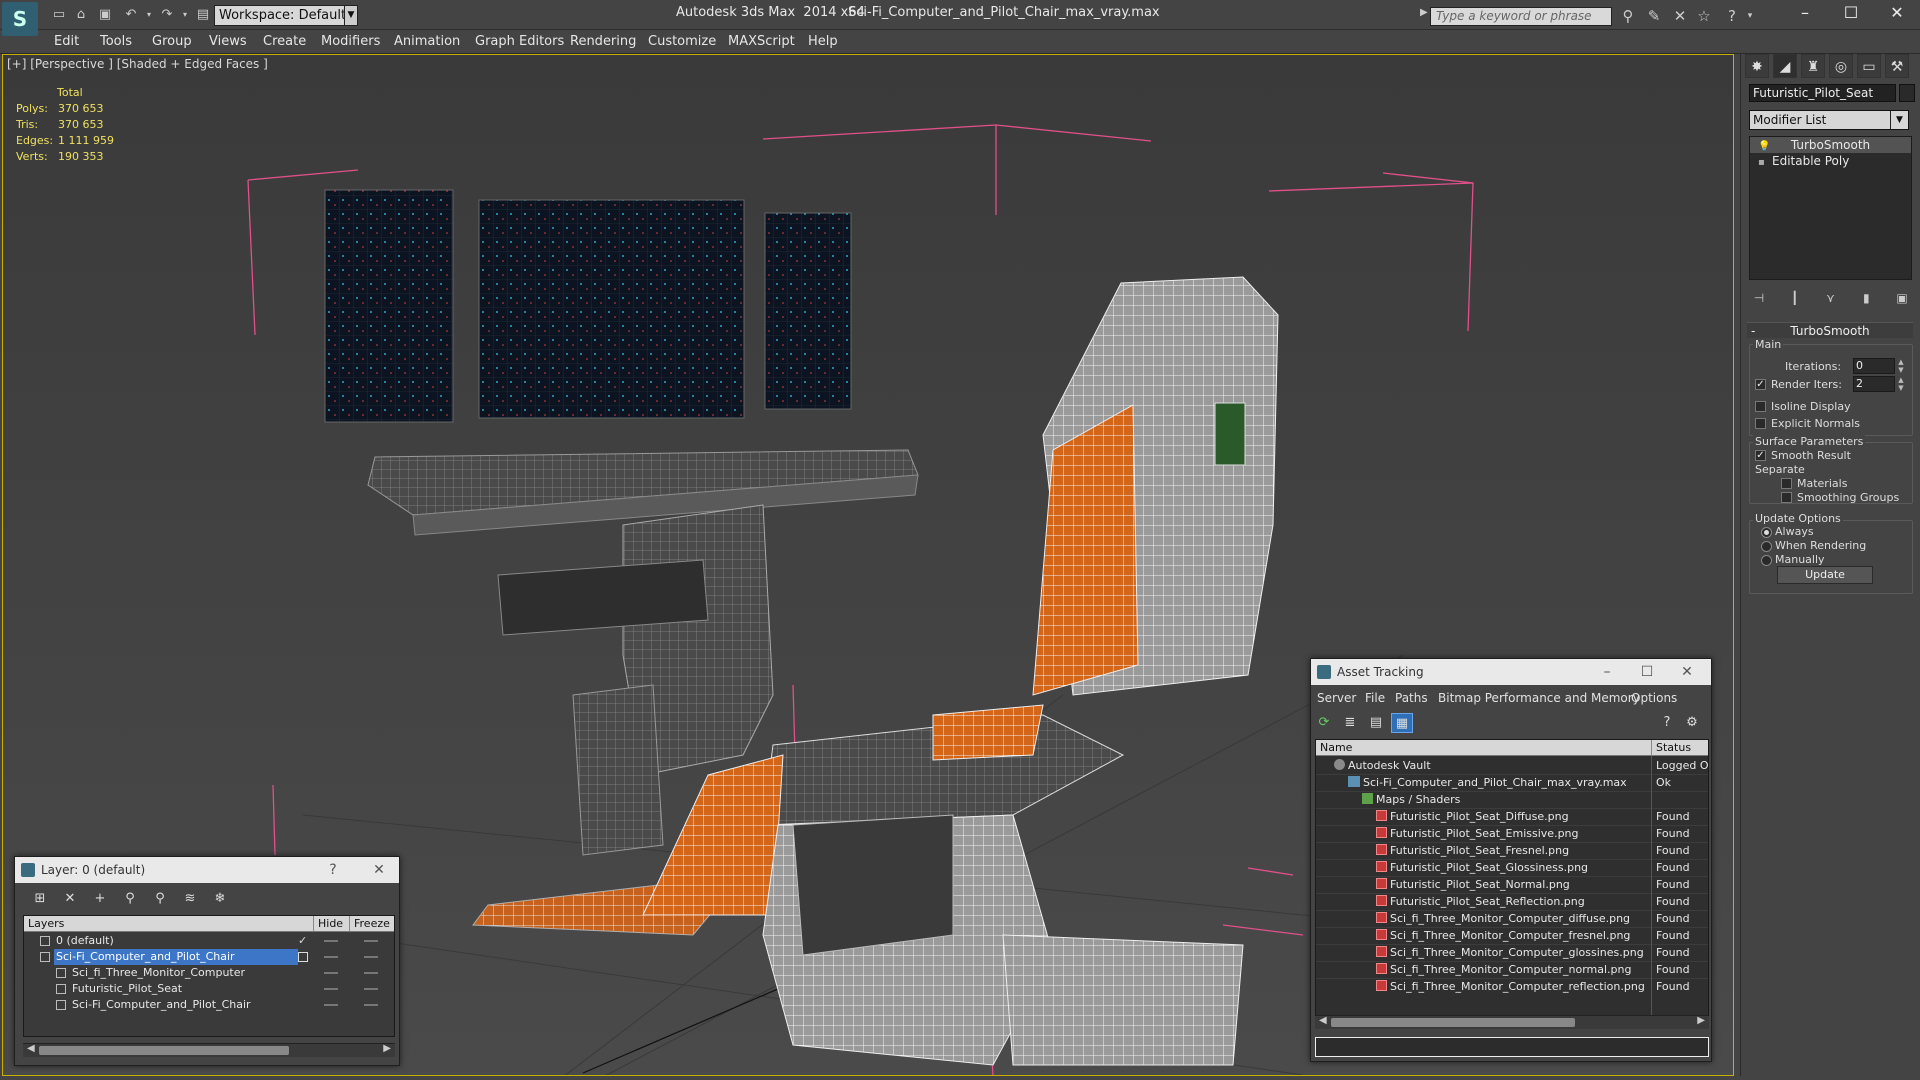  Describe the element at coordinates (203, 15) in the screenshot. I see `project-folder-icon: ▤` at that location.